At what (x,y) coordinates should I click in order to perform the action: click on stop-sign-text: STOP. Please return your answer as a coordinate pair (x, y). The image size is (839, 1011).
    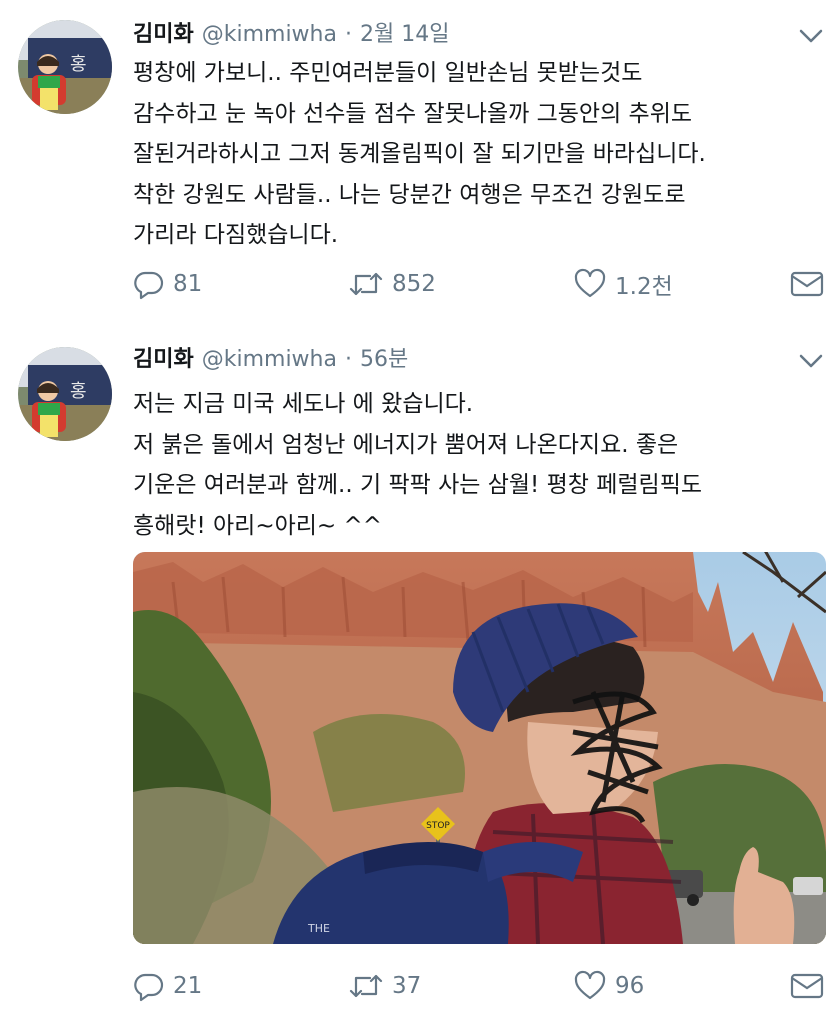
    Looking at the image, I should click on (438, 826).